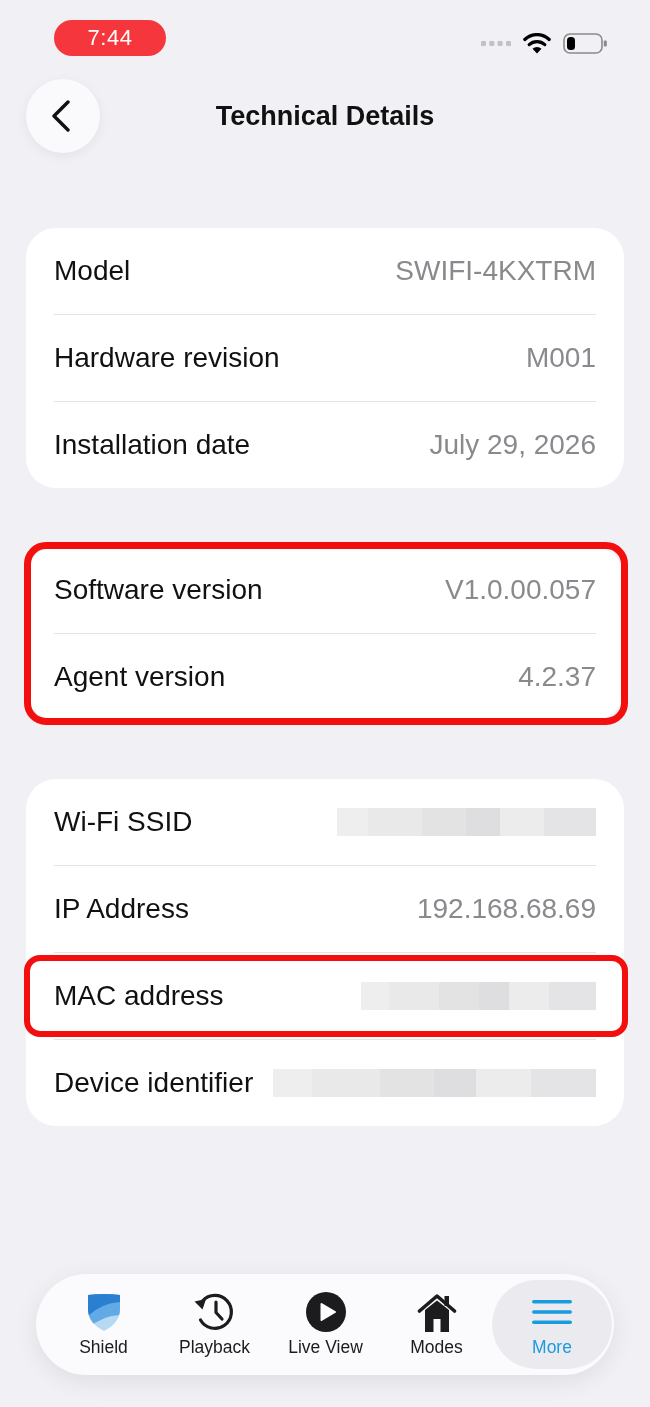 The width and height of the screenshot is (650, 1407). What do you see at coordinates (557, 677) in the screenshot?
I see `detail-value: 4.2.37` at bounding box center [557, 677].